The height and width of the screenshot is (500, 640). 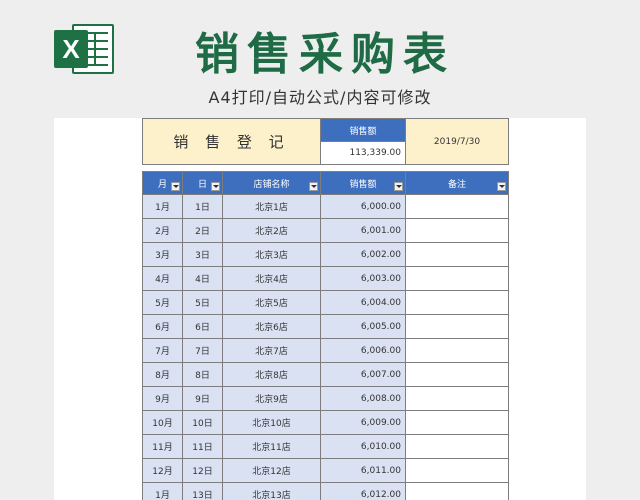 I want to click on cell-store: 北京9店, so click(x=271, y=398).